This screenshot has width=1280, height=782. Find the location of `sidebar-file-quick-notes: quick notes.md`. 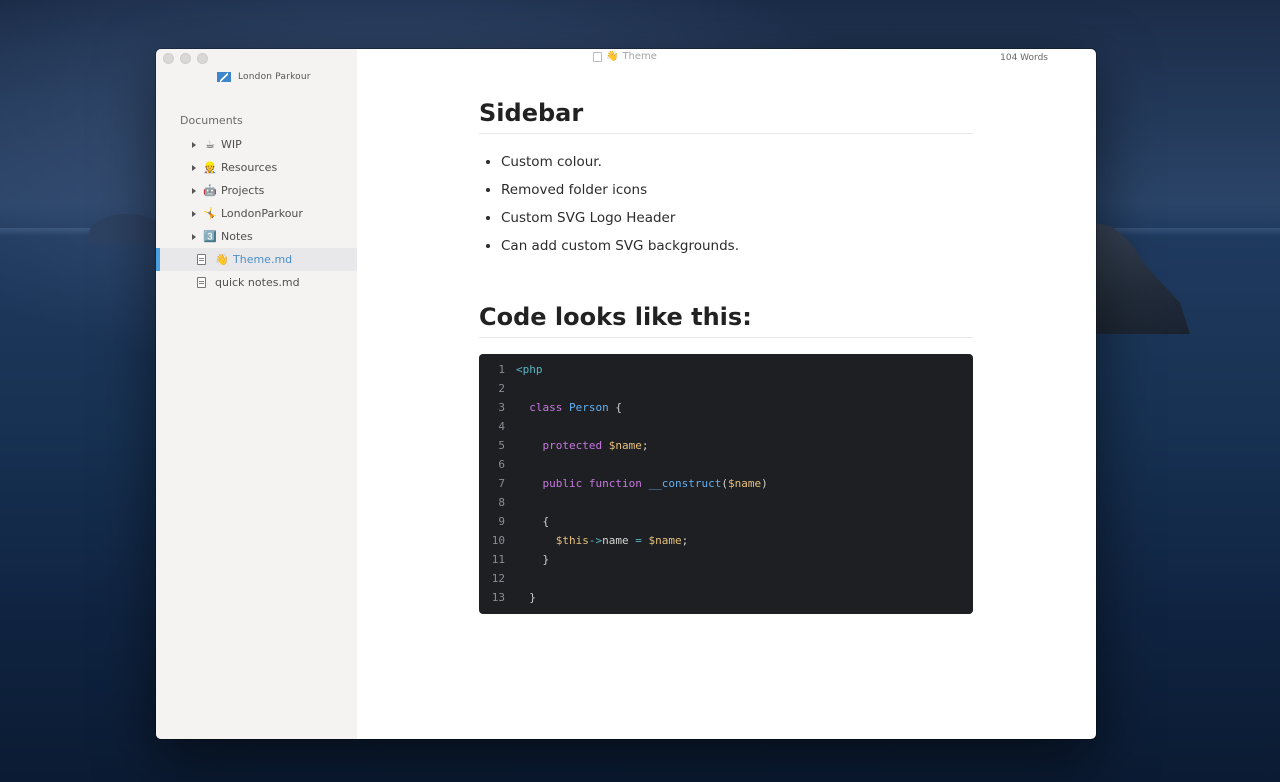

sidebar-file-quick-notes: quick notes.md is located at coordinates (256, 282).